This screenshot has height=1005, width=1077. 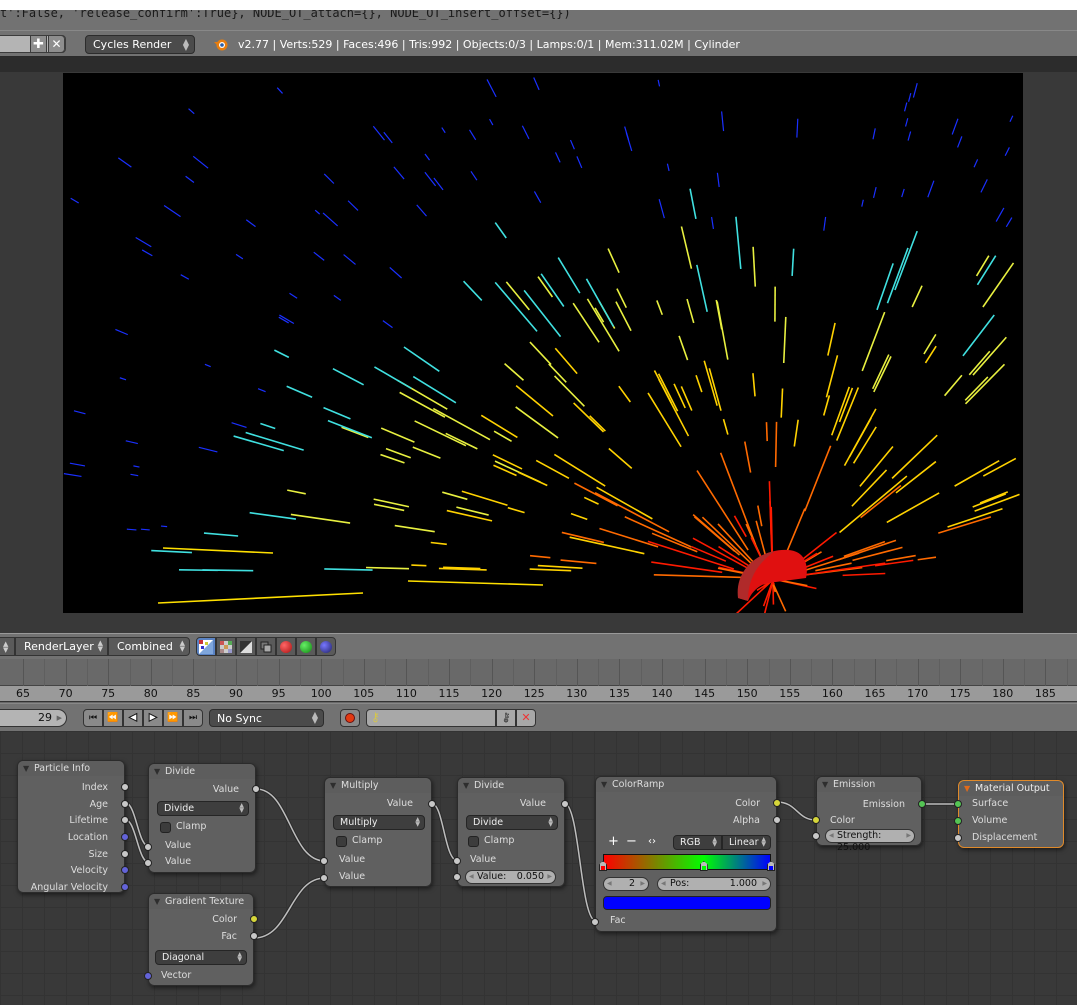 What do you see at coordinates (777, 820) in the screenshot?
I see `socket-alpha` at bounding box center [777, 820].